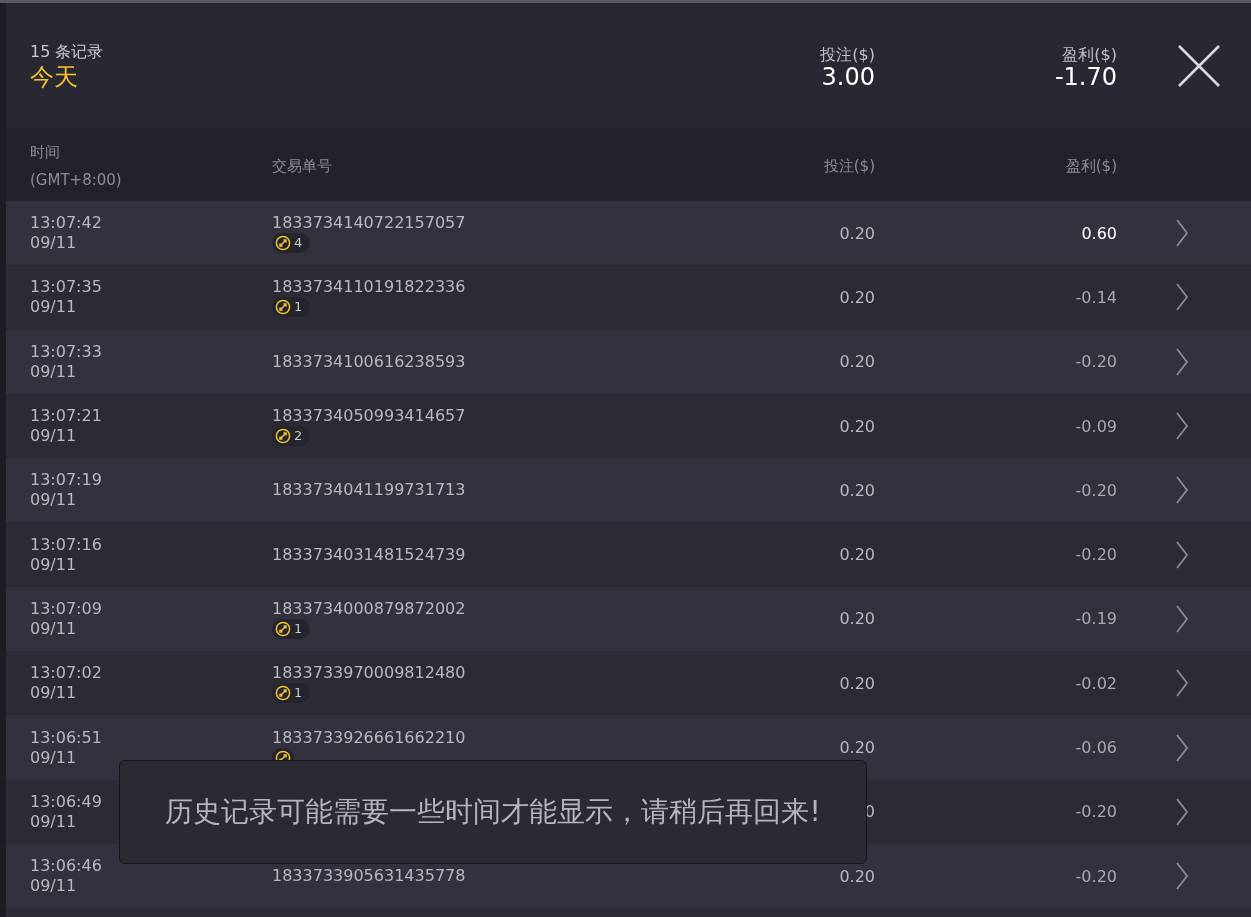 The width and height of the screenshot is (1251, 917). Describe the element at coordinates (369, 608) in the screenshot. I see `order-number: 1833734000879872002` at that location.